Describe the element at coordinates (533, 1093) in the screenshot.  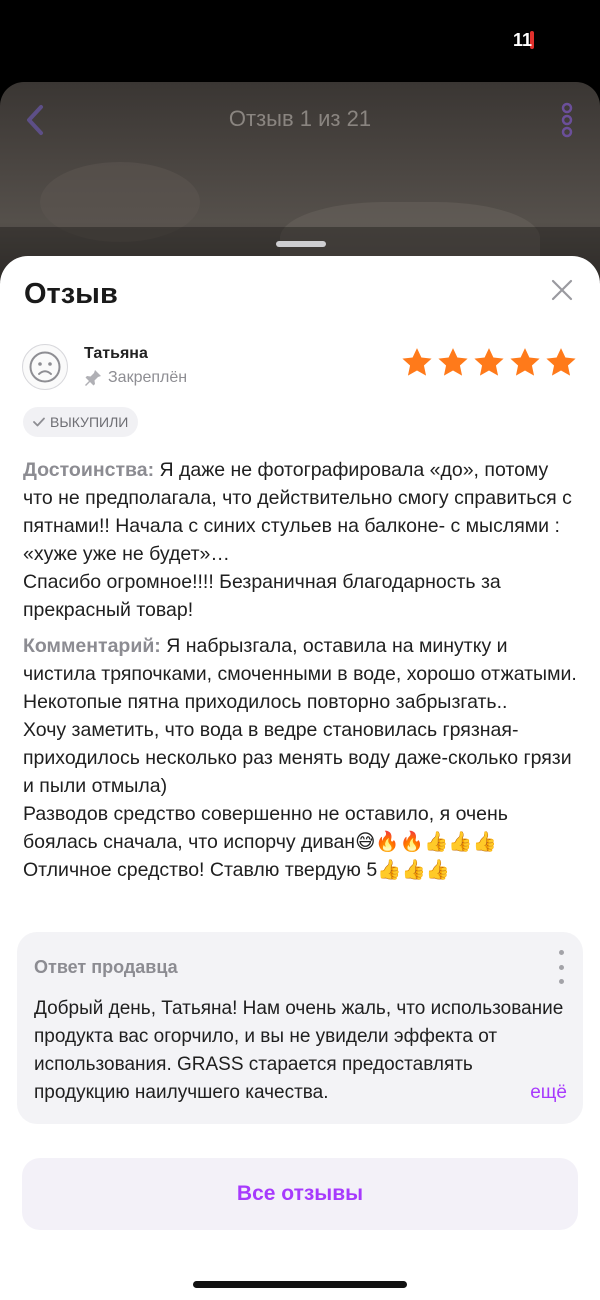
I see `expand-reply-link: ещё` at that location.